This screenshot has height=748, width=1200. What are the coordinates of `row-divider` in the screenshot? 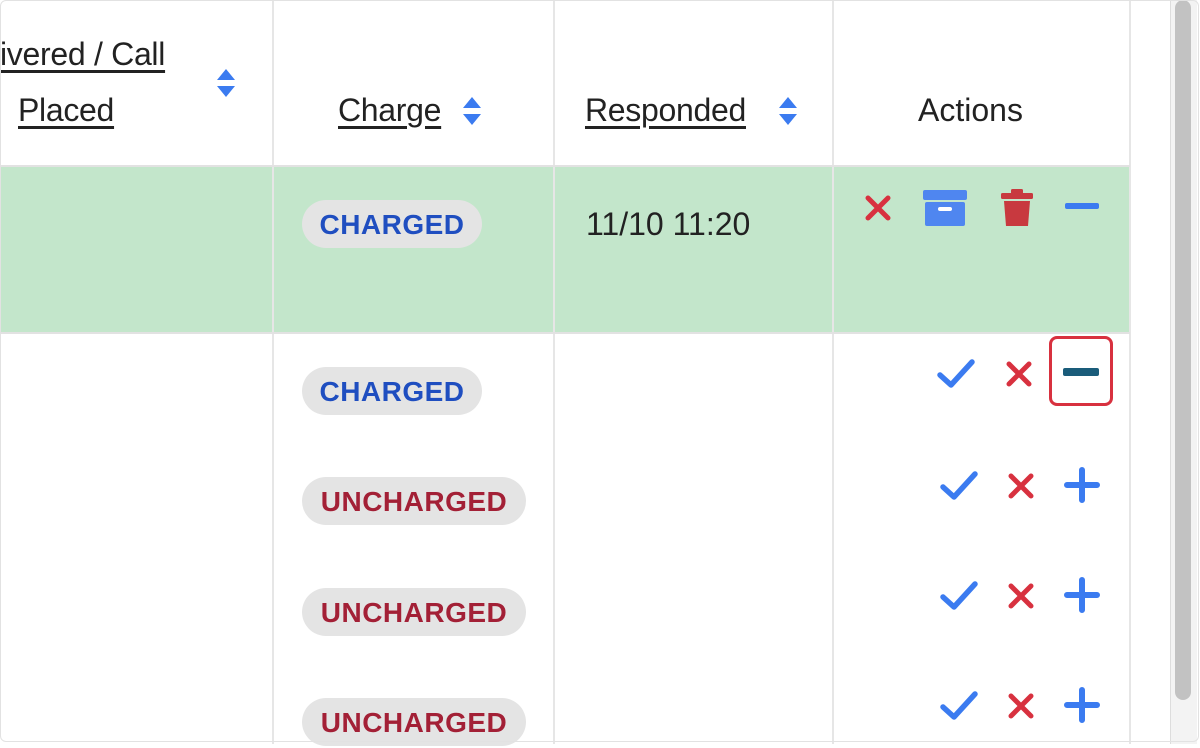 It's located at (565, 333).